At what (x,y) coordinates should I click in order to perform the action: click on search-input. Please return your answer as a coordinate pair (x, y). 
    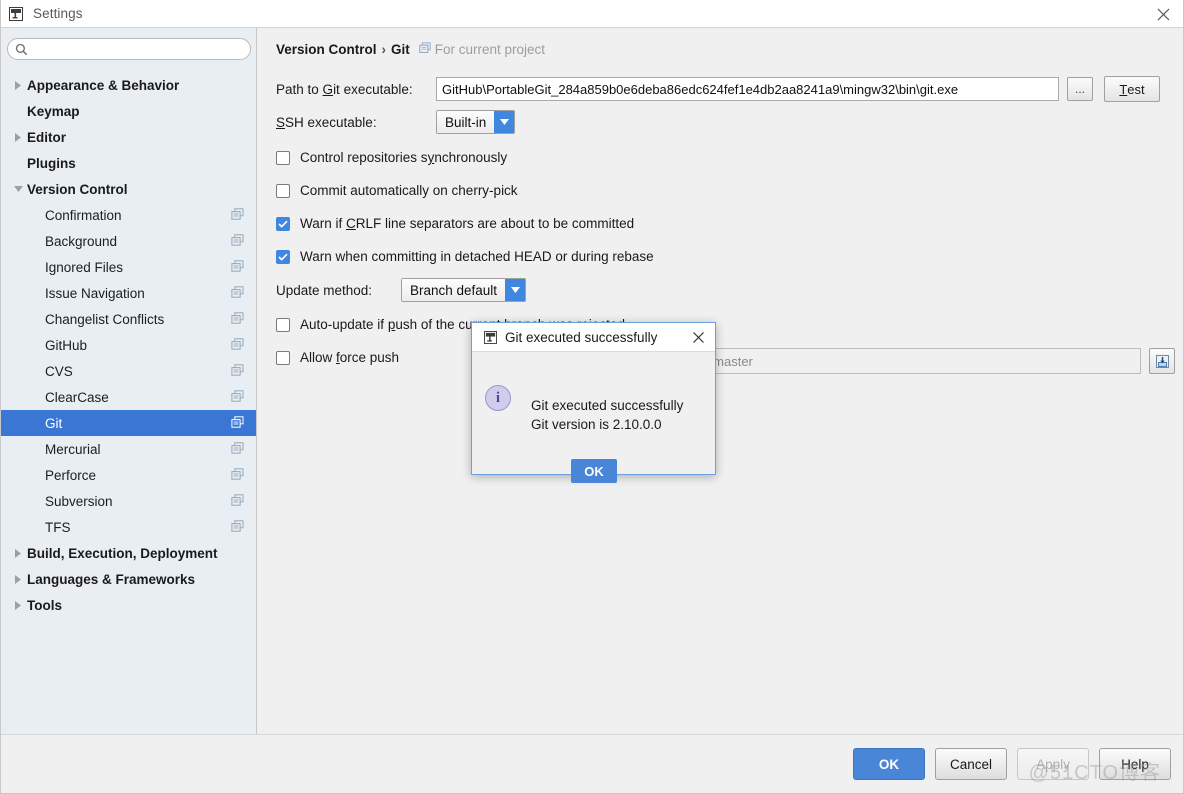
    Looking at the image, I should click on (139, 49).